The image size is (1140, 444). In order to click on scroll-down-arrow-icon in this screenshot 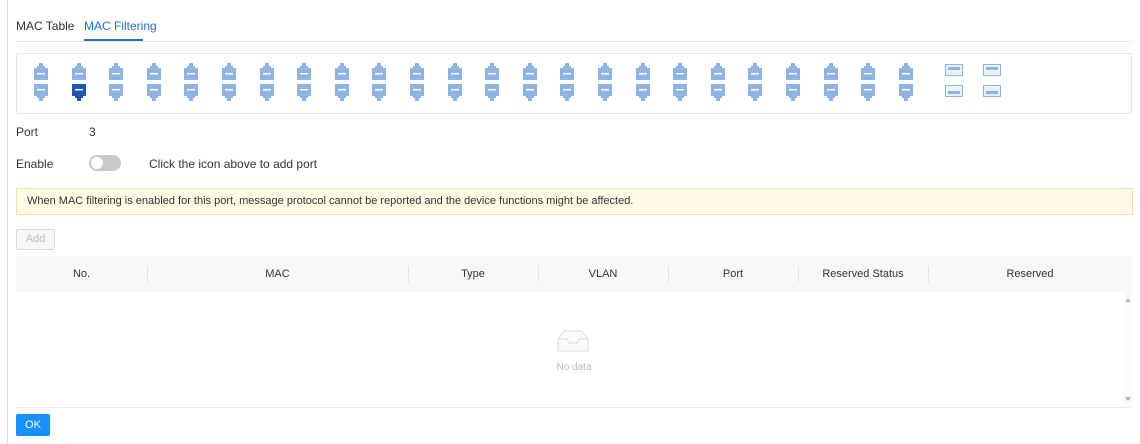, I will do `click(1128, 399)`.